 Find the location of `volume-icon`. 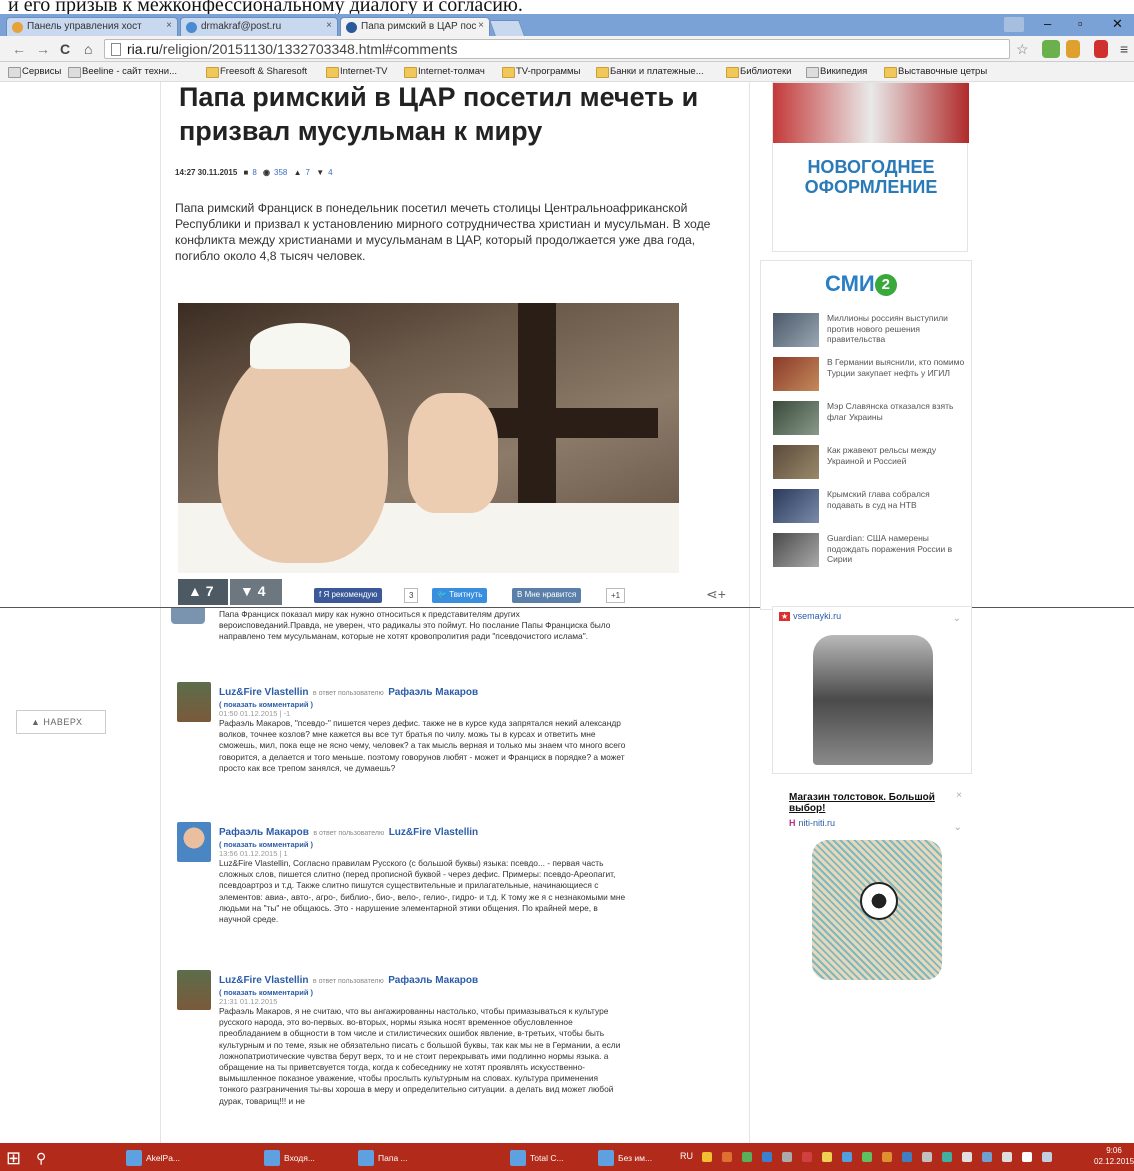

volume-icon is located at coordinates (1027, 1157).